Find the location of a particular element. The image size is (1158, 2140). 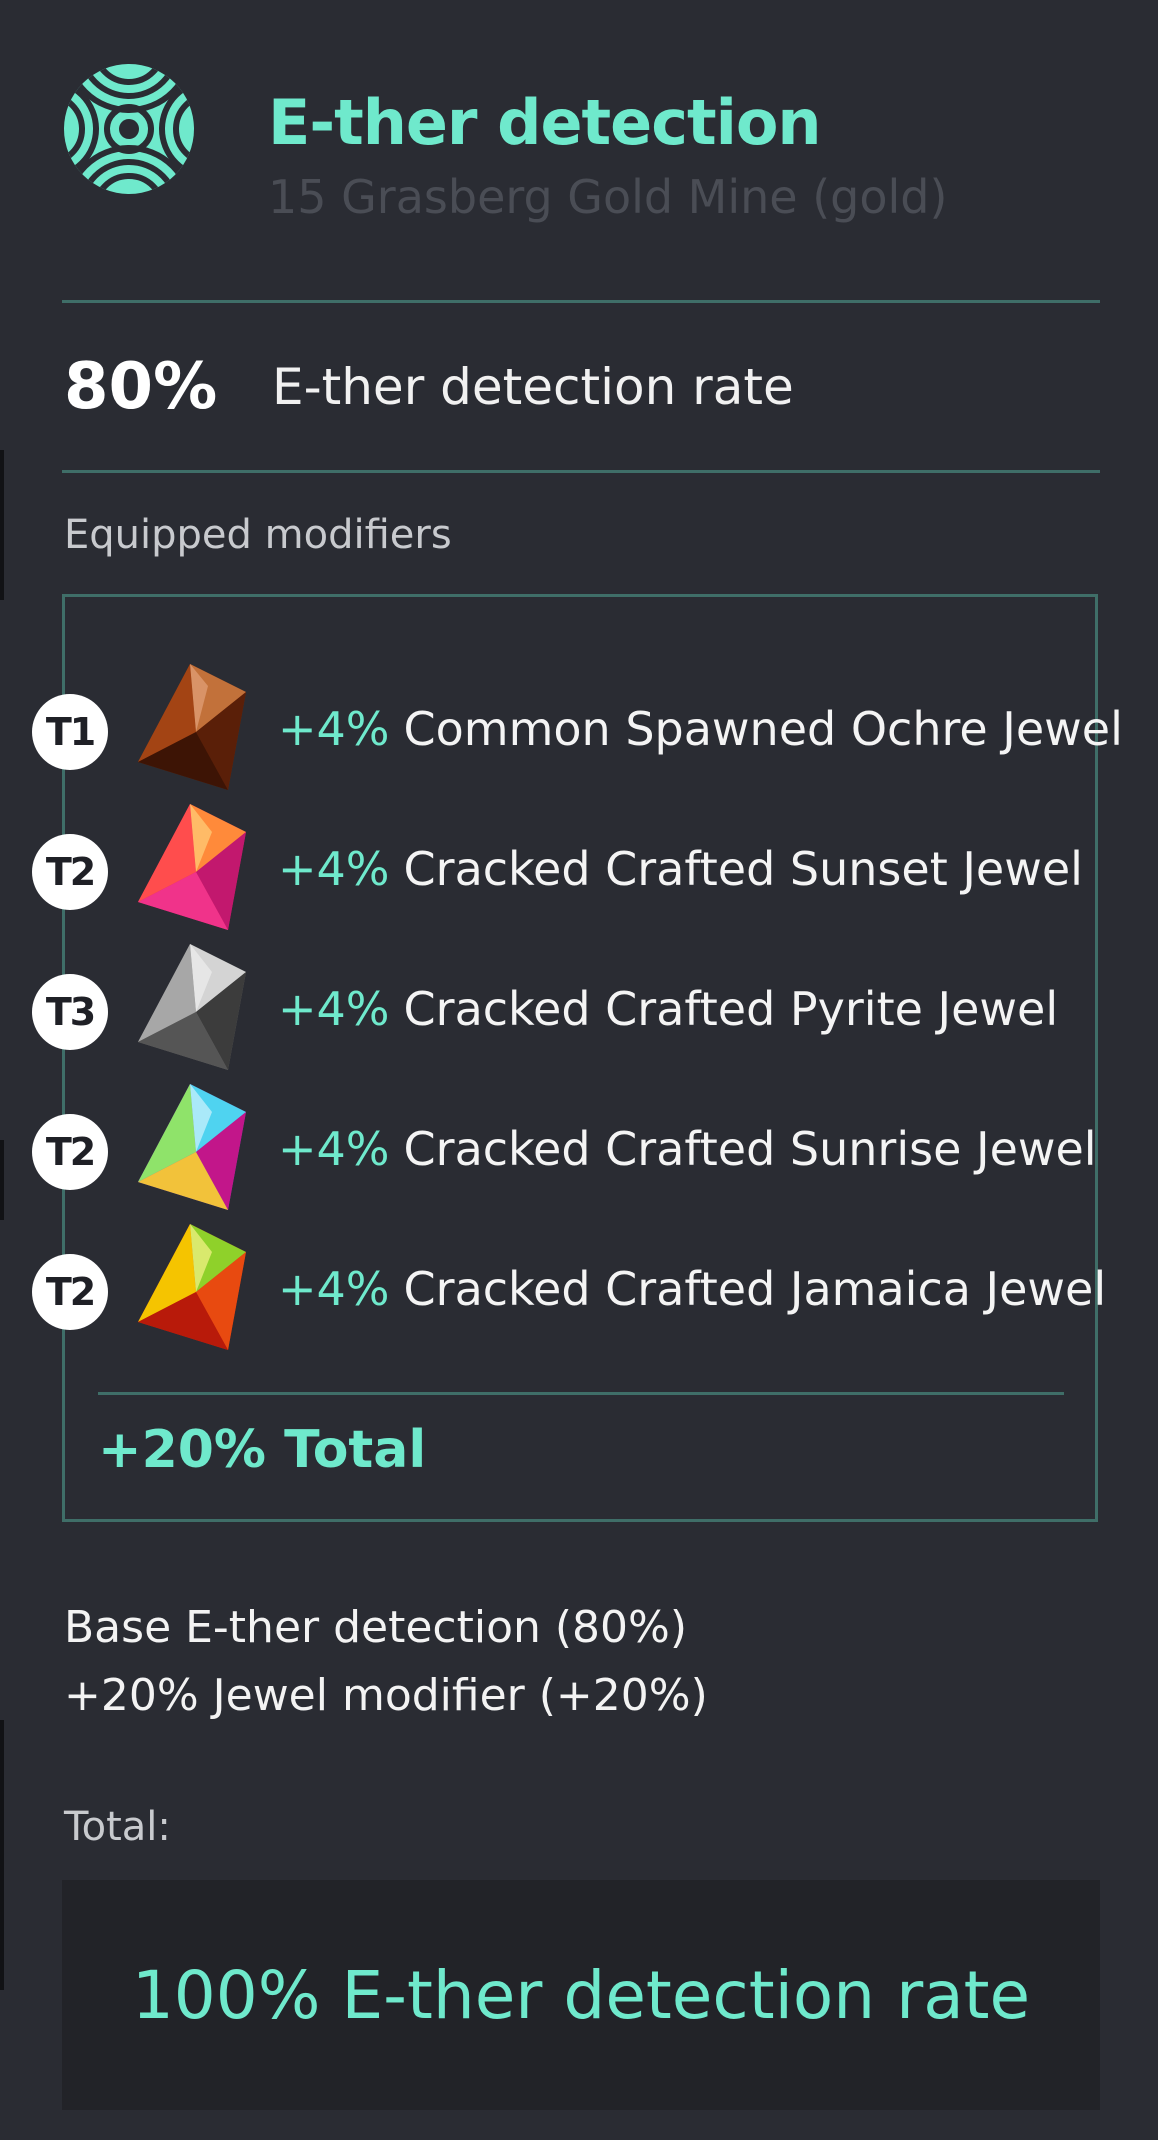

modifier-name: Common Spawned Ochre Jewel is located at coordinates (763, 729).